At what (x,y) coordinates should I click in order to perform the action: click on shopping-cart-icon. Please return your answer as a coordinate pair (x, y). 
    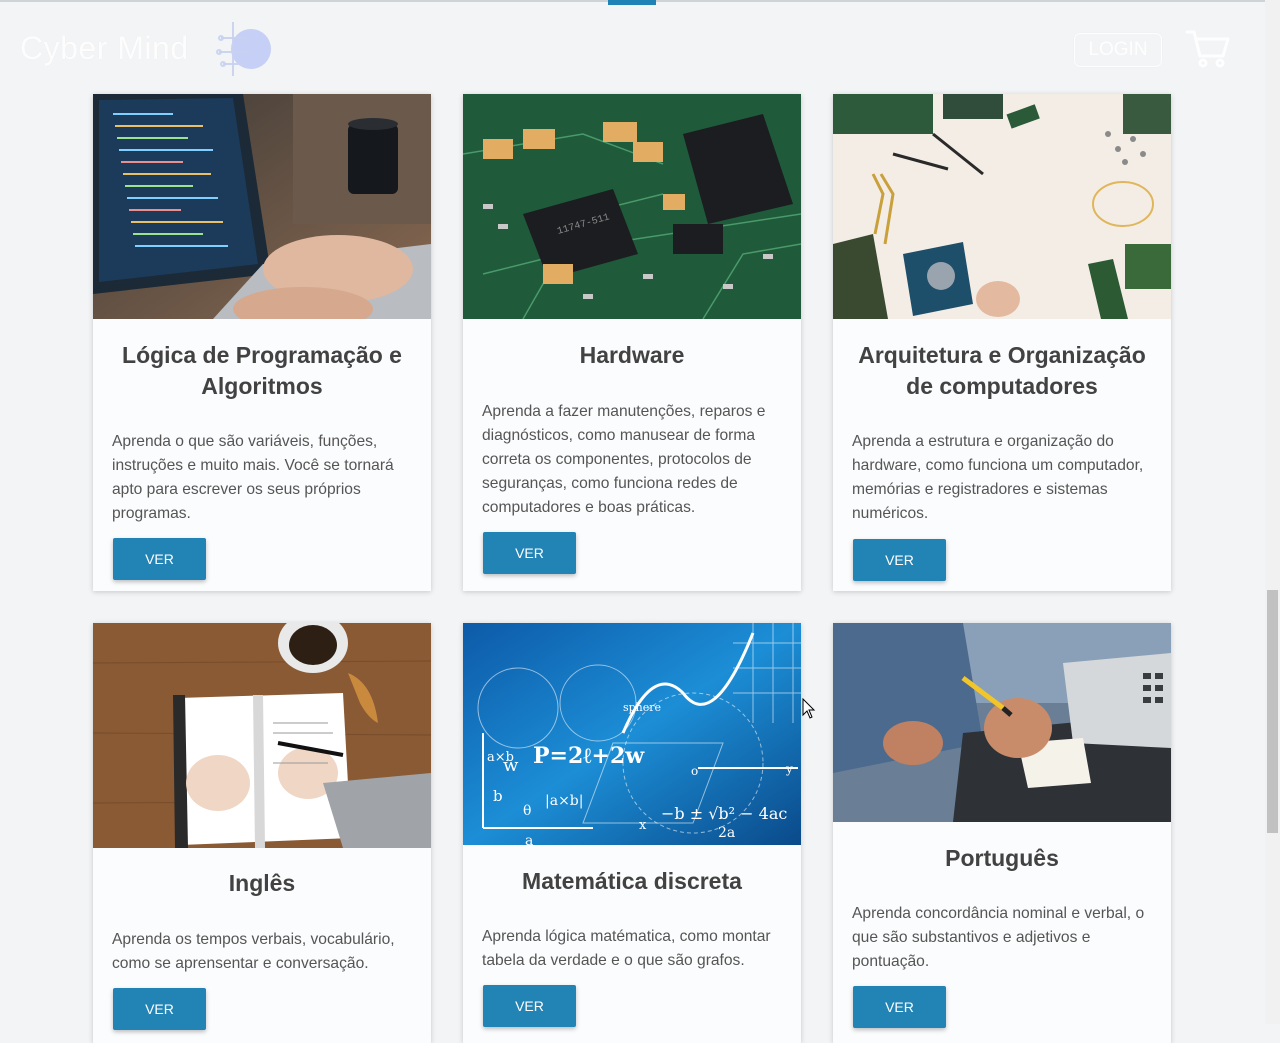
    Looking at the image, I should click on (1208, 48).